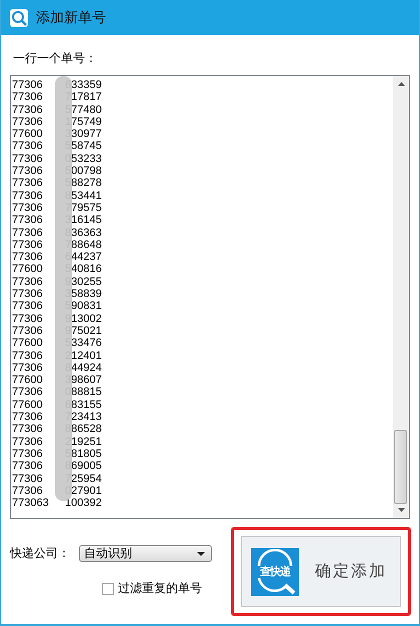  I want to click on logo: 查快递, so click(275, 572).